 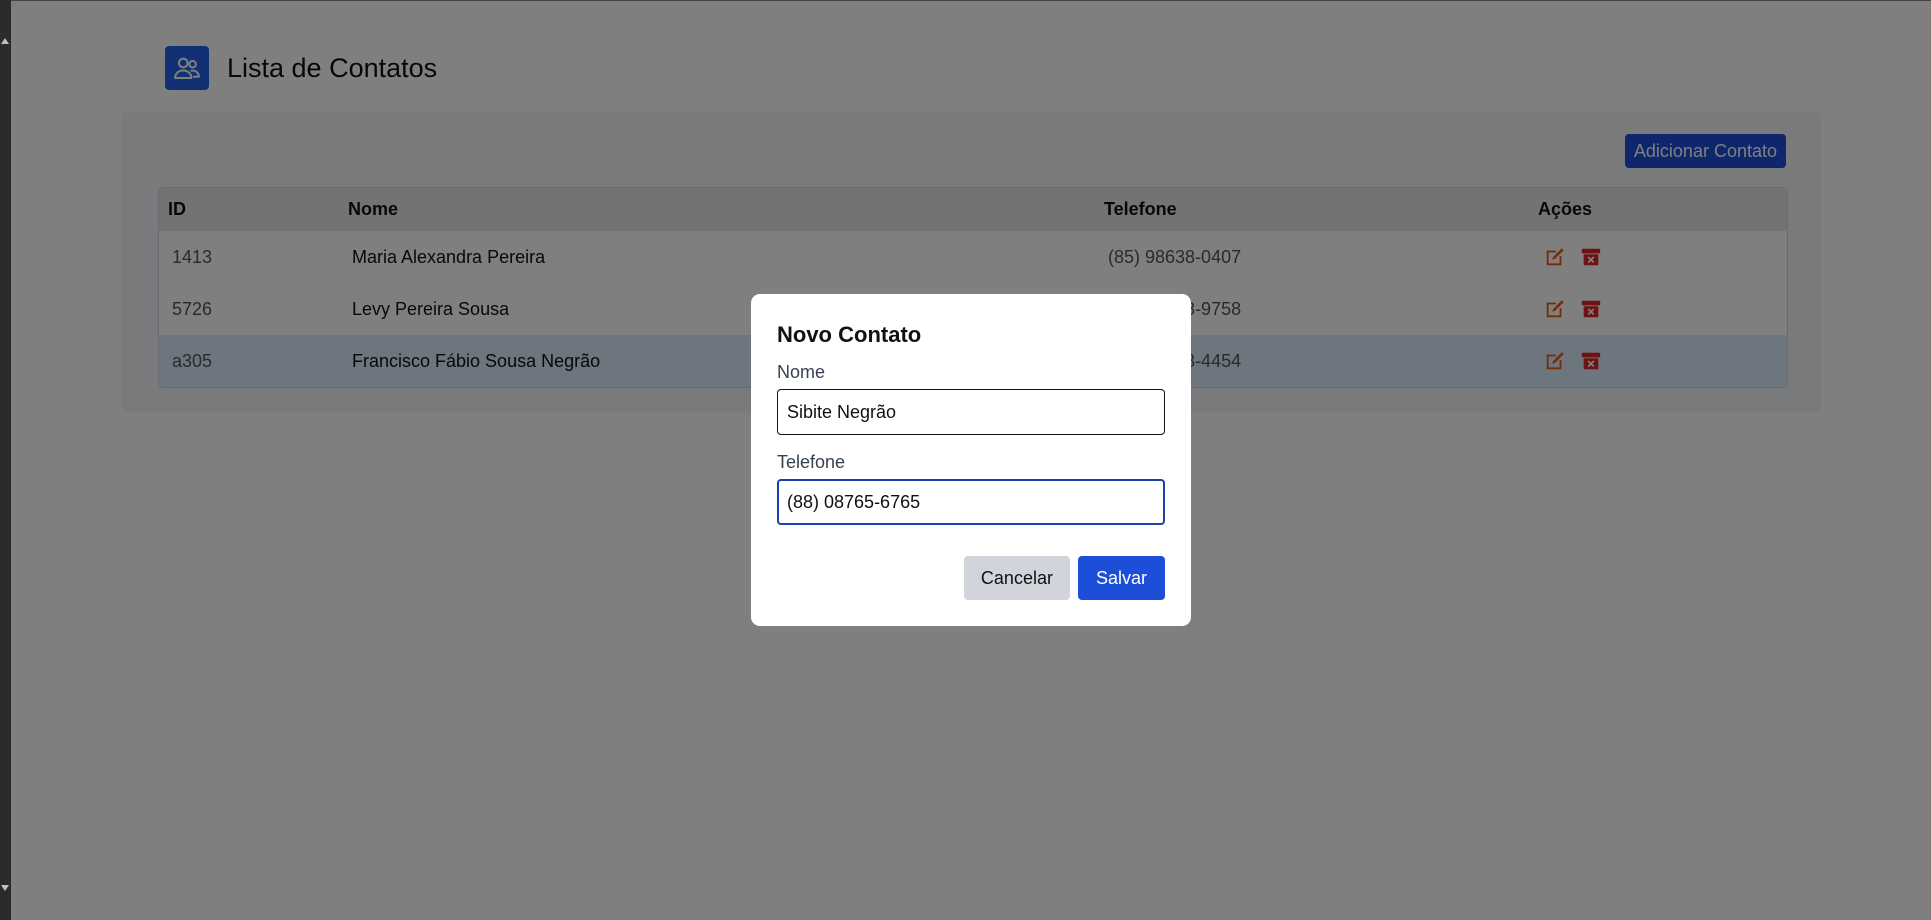 I want to click on cancel-button: Cancelar, so click(x=1016, y=578).